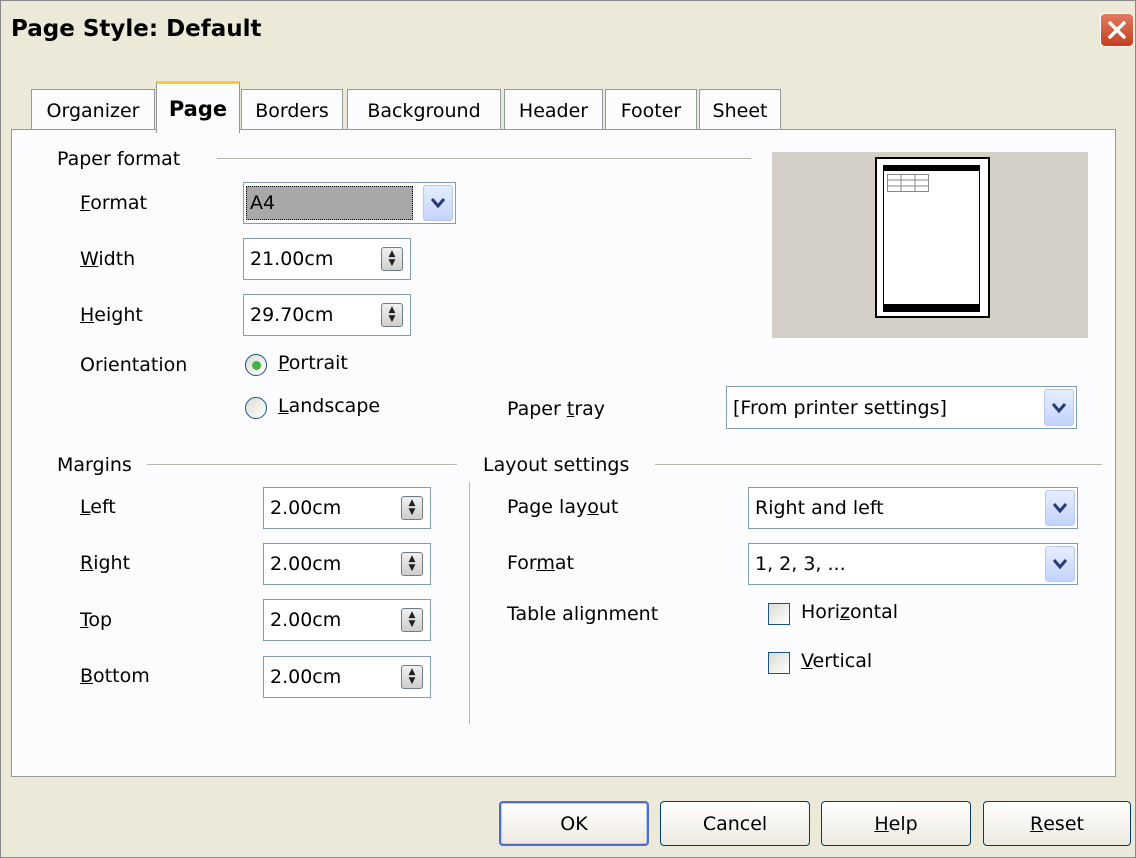 The width and height of the screenshot is (1136, 858). I want to click on format-selected-value: A4, so click(329, 203).